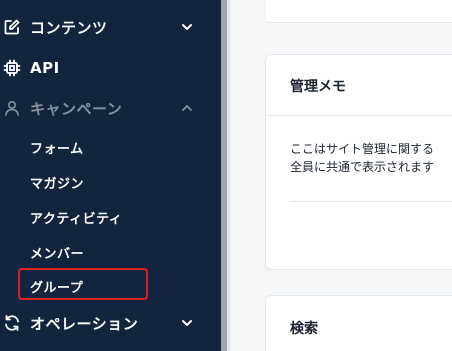  What do you see at coordinates (359, 11) in the screenshot?
I see `main-header-bar` at bounding box center [359, 11].